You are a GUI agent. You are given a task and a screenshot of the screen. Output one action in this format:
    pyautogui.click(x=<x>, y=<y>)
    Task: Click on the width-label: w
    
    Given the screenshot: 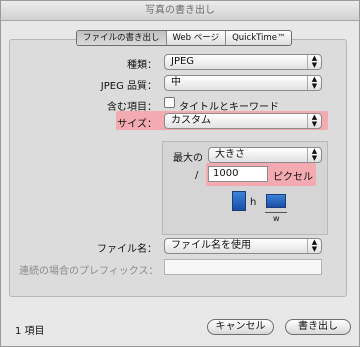 What is the action you would take?
    pyautogui.click(x=276, y=218)
    